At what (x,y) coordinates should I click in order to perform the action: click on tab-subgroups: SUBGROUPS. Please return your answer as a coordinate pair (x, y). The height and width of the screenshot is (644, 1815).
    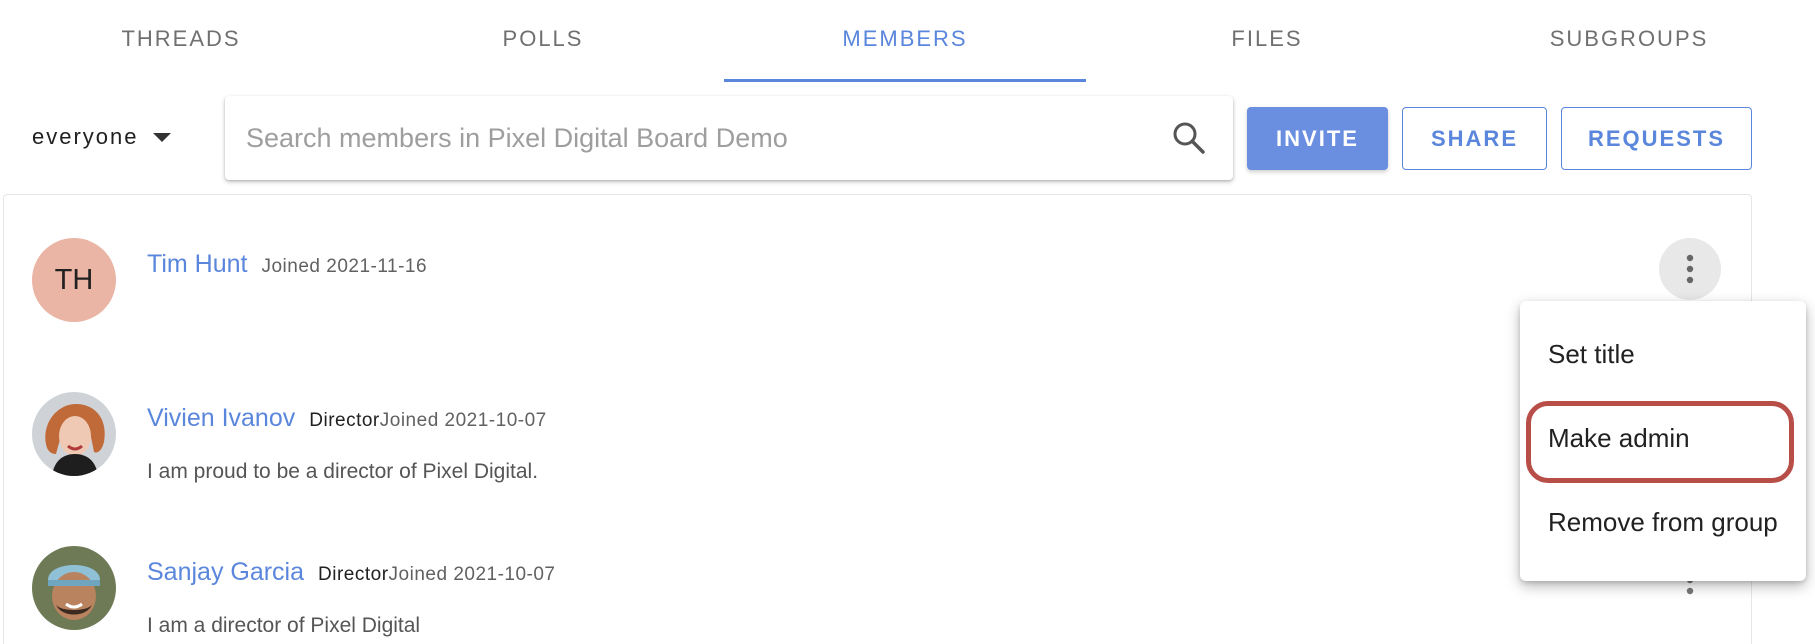
    Looking at the image, I should click on (1629, 41).